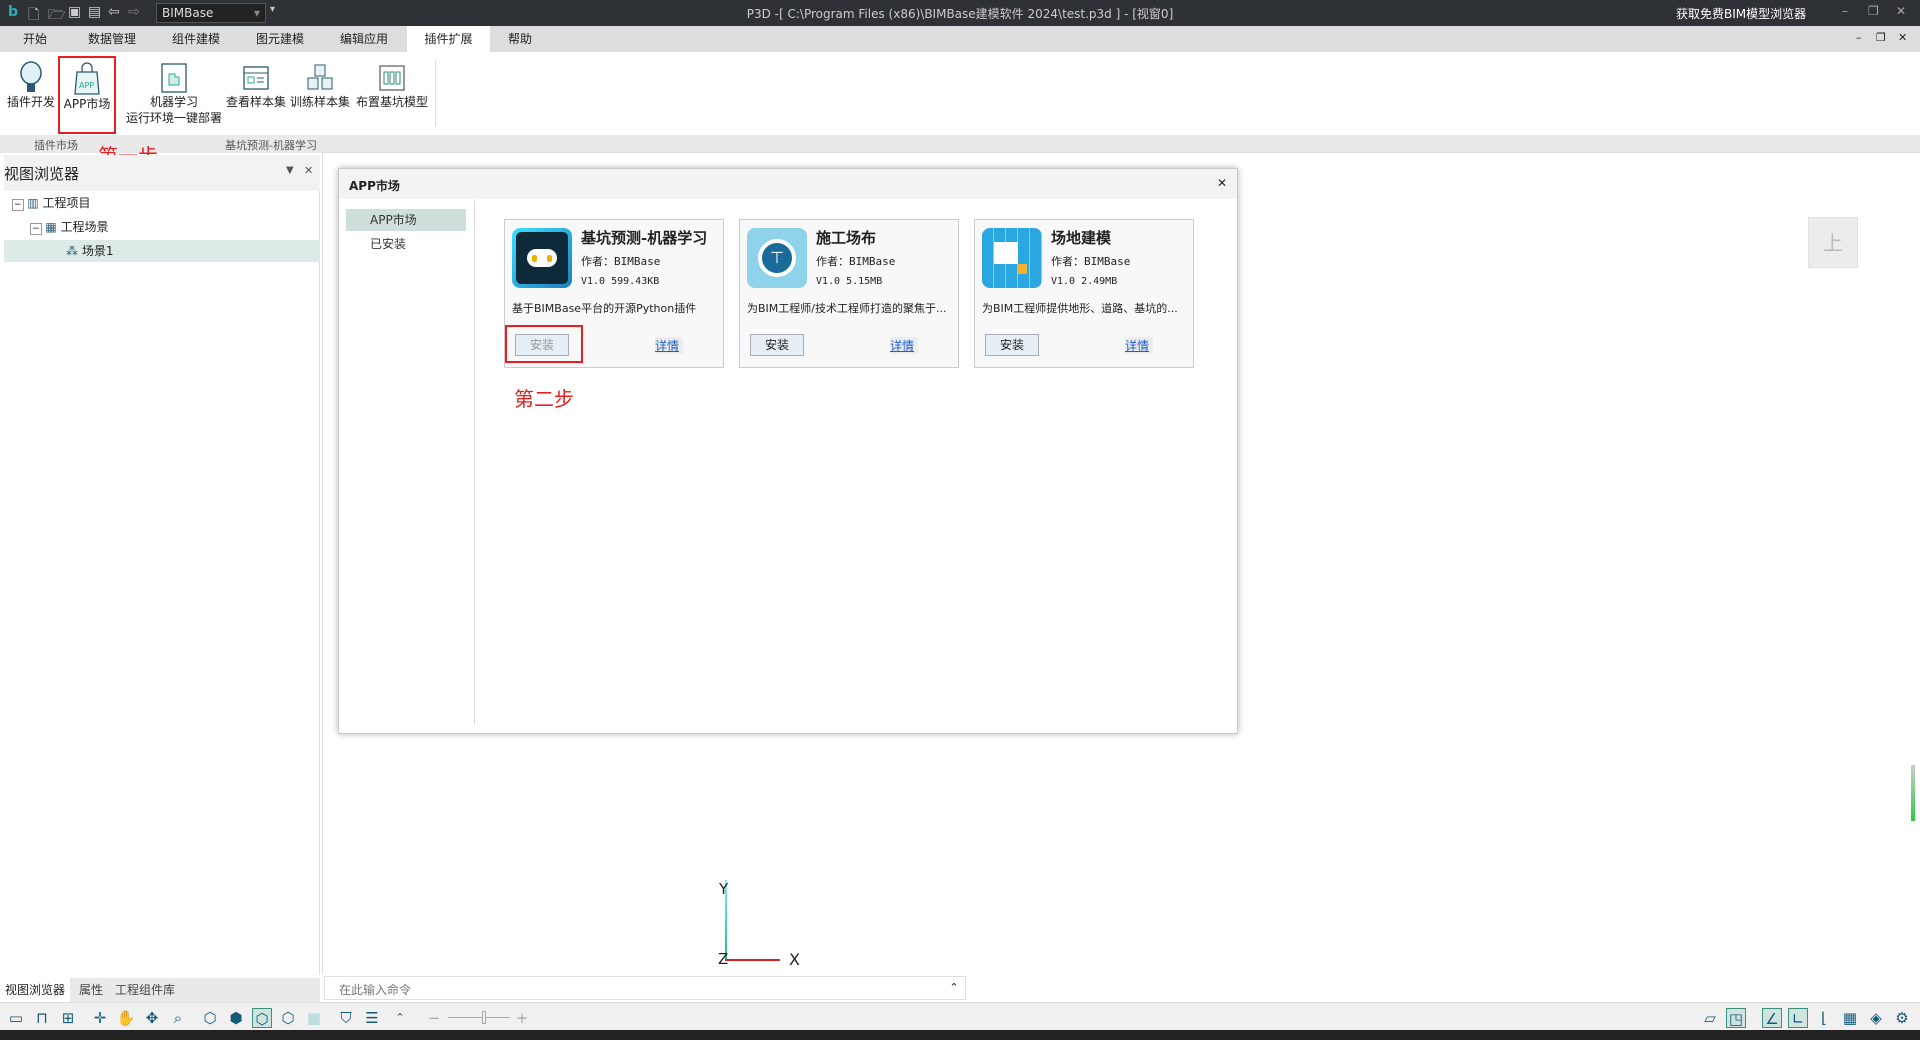 This screenshot has width=1920, height=1040. Describe the element at coordinates (960, 39) in the screenshot. I see `menu-bar: 开始 数据管理 组件建模 图元建模 编辑应用 插件扩展 帮助 – ❐ ✕` at that location.